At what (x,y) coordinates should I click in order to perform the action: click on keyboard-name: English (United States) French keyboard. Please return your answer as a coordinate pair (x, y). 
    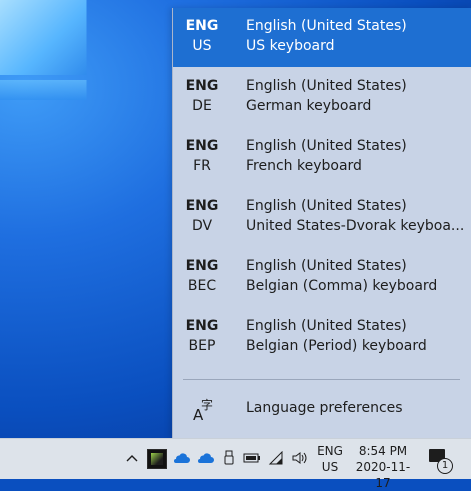
    Looking at the image, I should click on (356, 156).